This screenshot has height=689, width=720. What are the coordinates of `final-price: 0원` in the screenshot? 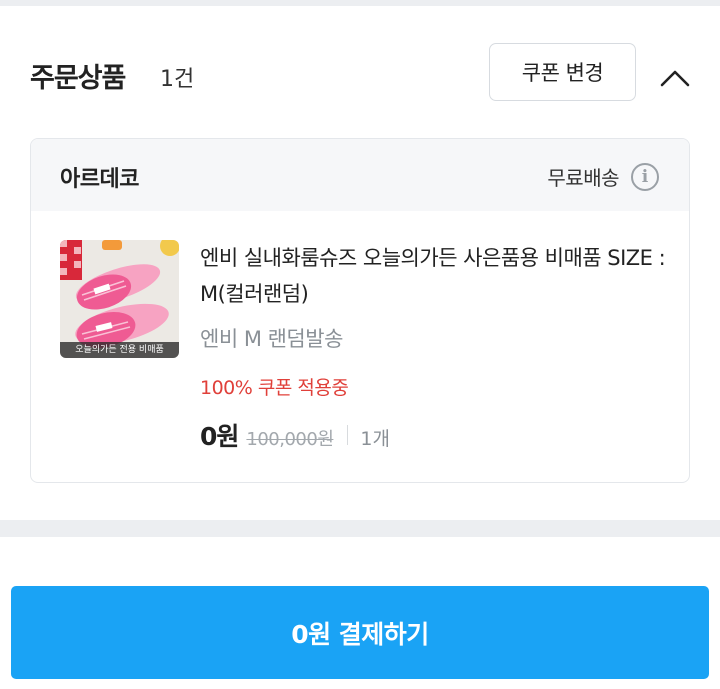 It's located at (219, 436).